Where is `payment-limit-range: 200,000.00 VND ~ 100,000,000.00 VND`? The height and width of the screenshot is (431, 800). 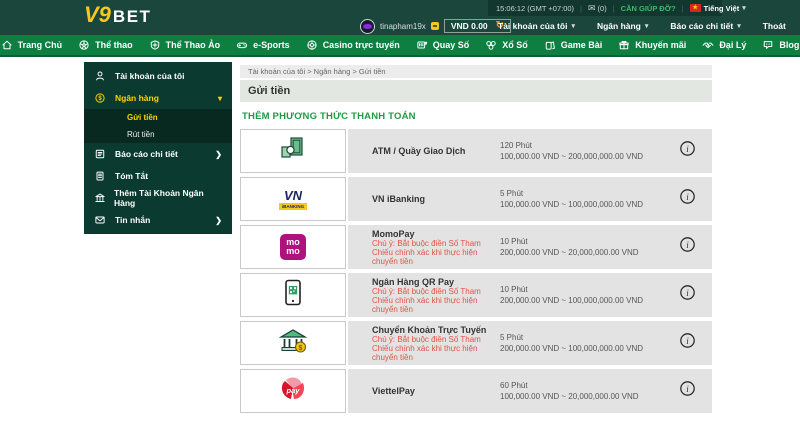
payment-limit-range: 200,000.00 VND ~ 100,000,000.00 VND is located at coordinates (571, 348).